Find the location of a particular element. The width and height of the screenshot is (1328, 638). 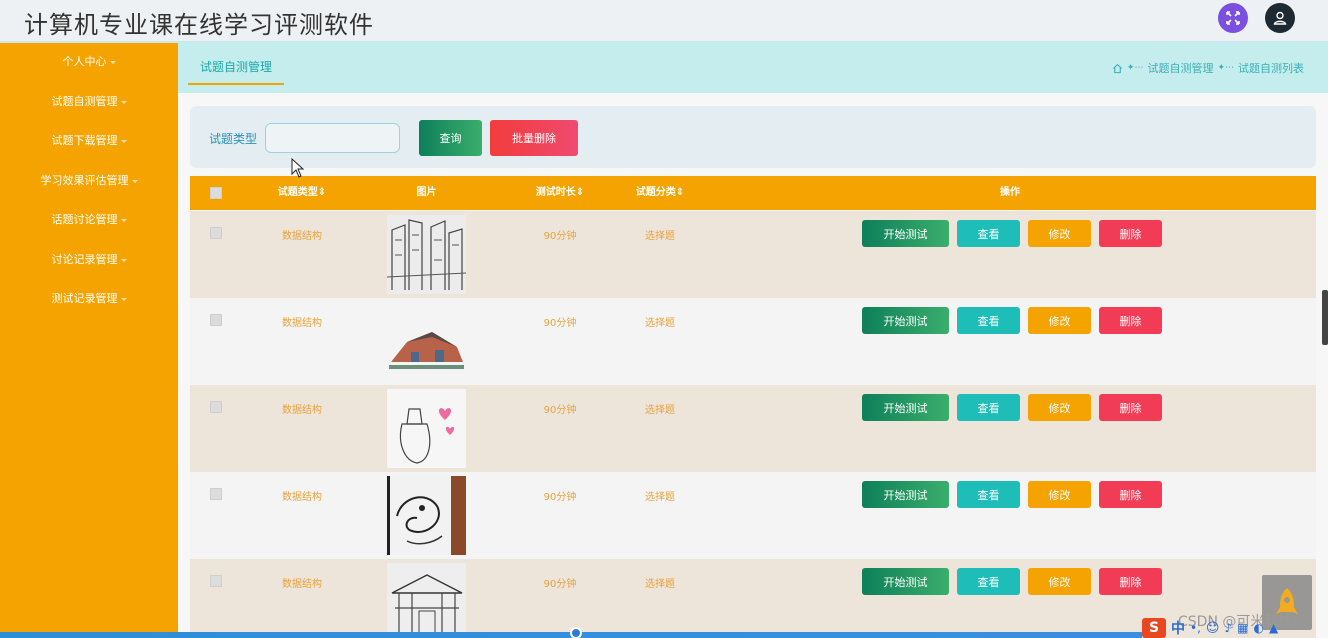

breadcrumb-bar: 试题自测管理 ✦⋯ 试题自测管理 ✦⋯ 试题自测列表 is located at coordinates (753, 68).